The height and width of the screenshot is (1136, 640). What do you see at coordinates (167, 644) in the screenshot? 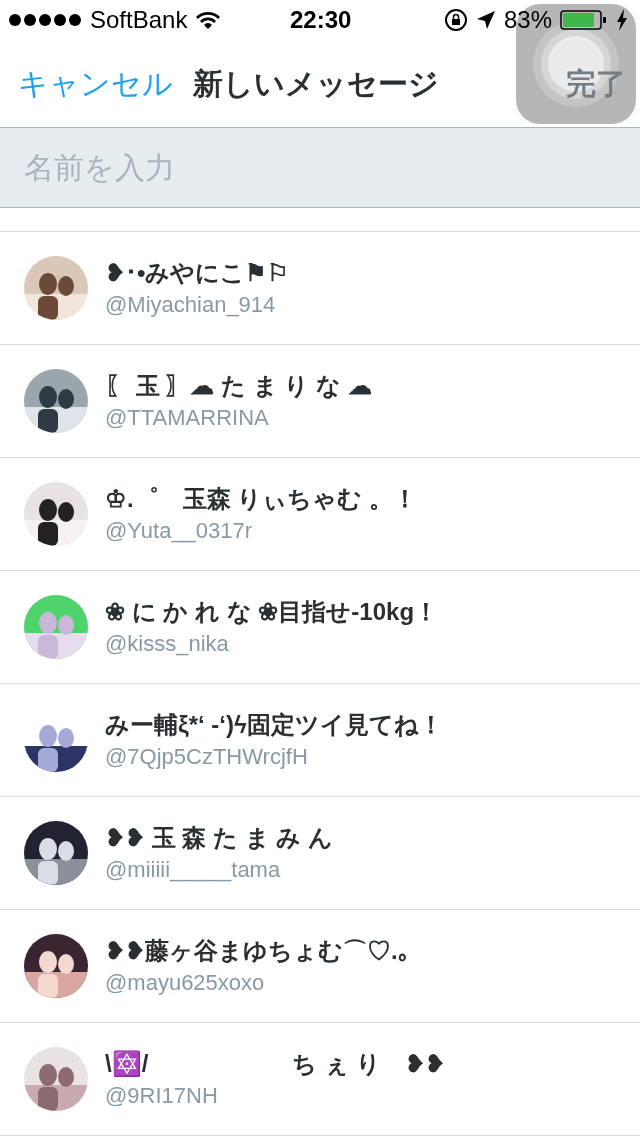
I see `contact-handle: @kisss_nika` at bounding box center [167, 644].